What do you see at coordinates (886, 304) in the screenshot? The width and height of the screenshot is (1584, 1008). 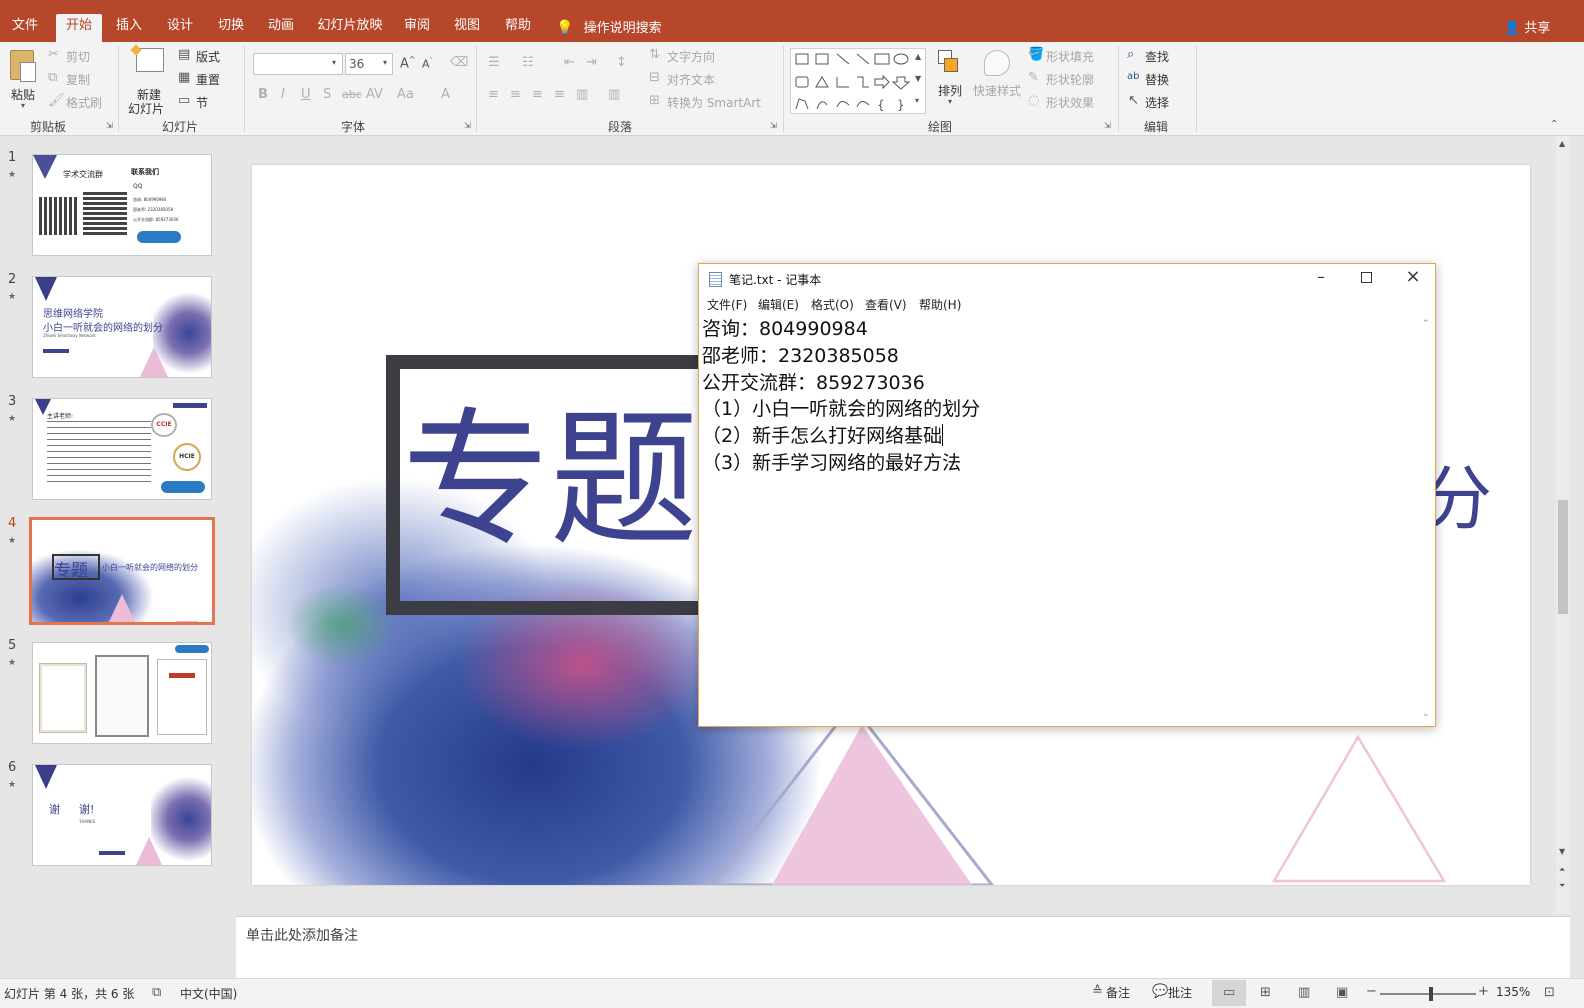 I see `notepad-menu-view: 查看(V)` at bounding box center [886, 304].